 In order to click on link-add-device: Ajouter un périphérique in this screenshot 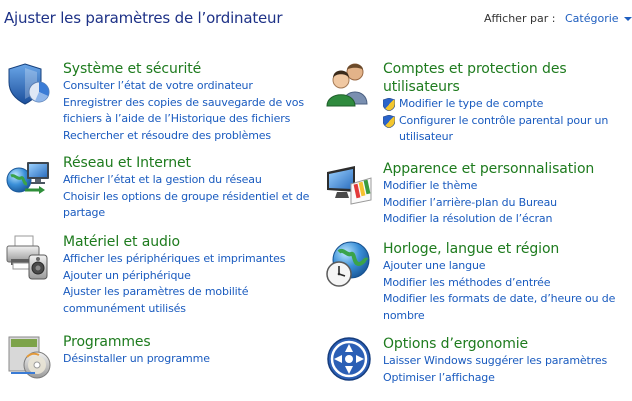, I will do `click(186, 276)`.